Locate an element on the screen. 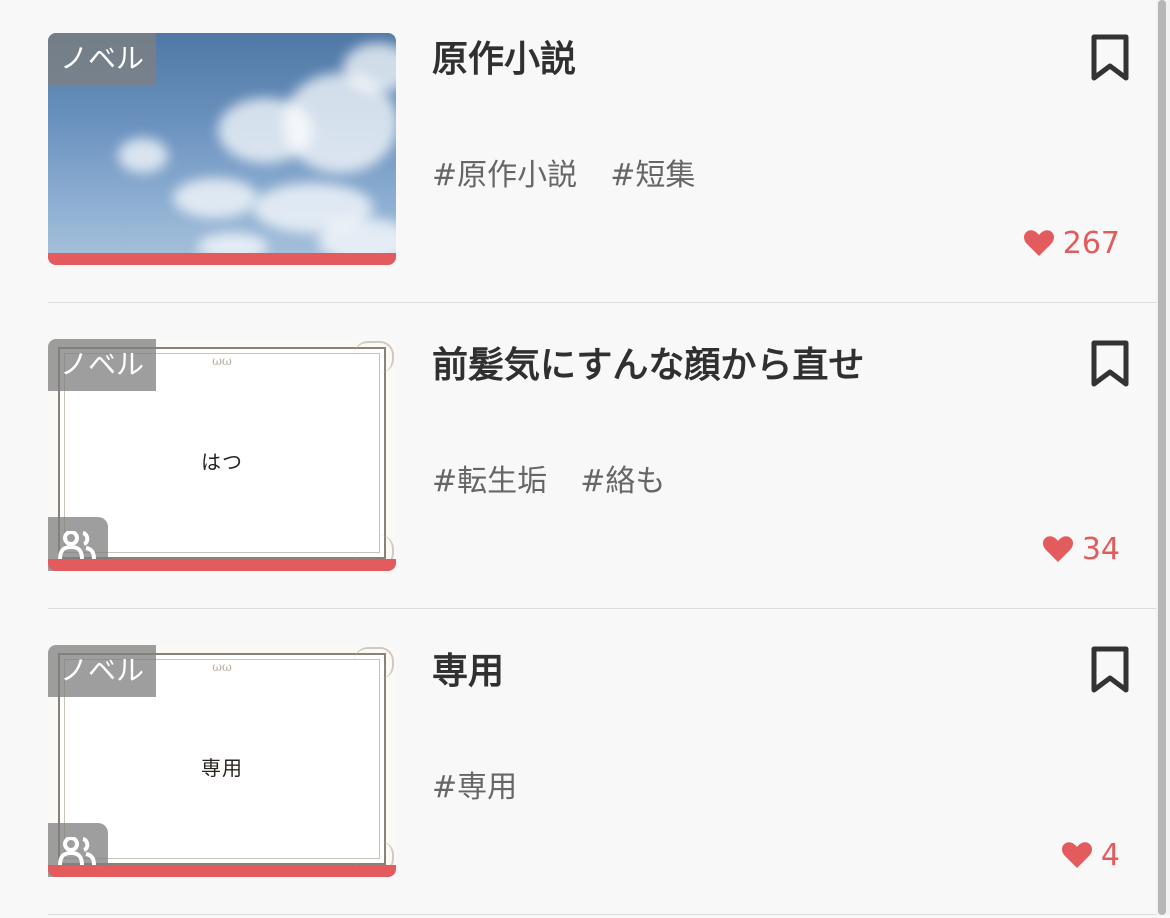  scrollbar-thumb is located at coordinates (1162, 457).